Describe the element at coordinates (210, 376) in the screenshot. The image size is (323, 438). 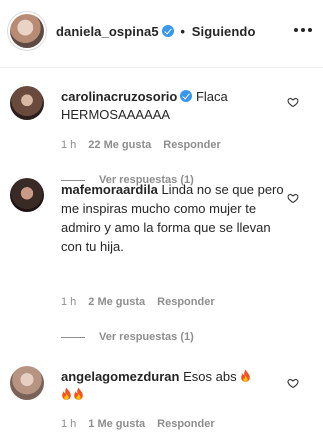
I see `comment-body: Esos abs` at that location.